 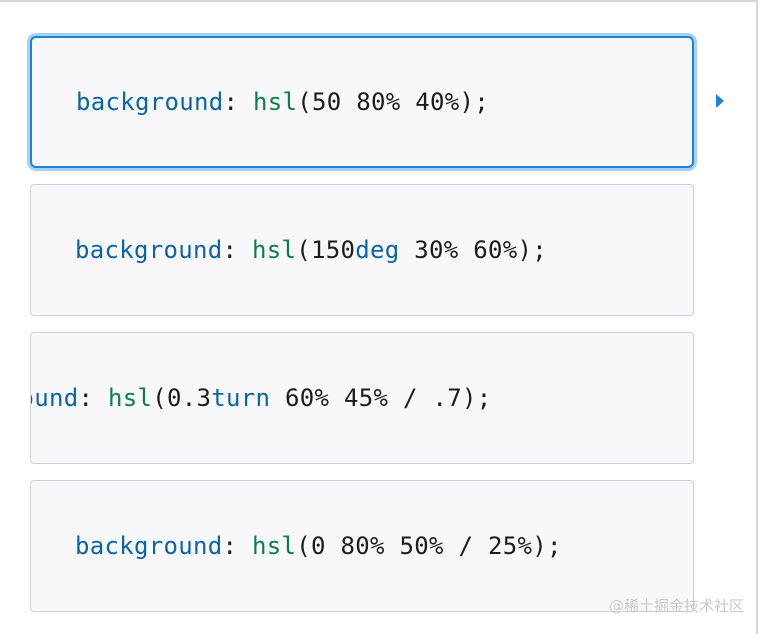 I want to click on args: 150, so click(x=333, y=250).